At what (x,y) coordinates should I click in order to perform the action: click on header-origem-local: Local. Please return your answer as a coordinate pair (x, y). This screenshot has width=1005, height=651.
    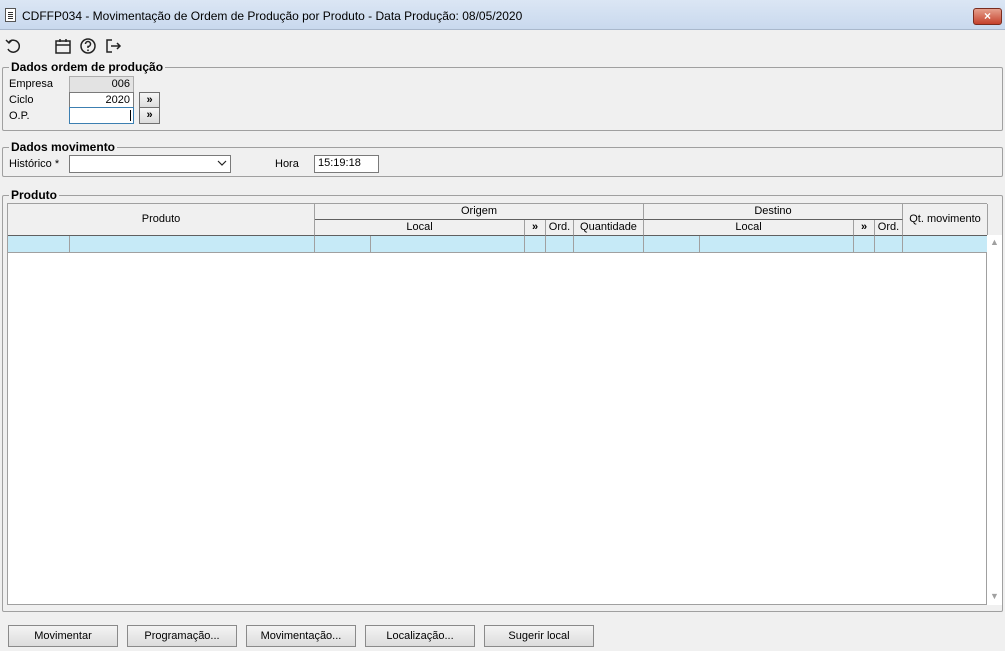
    Looking at the image, I should click on (420, 228).